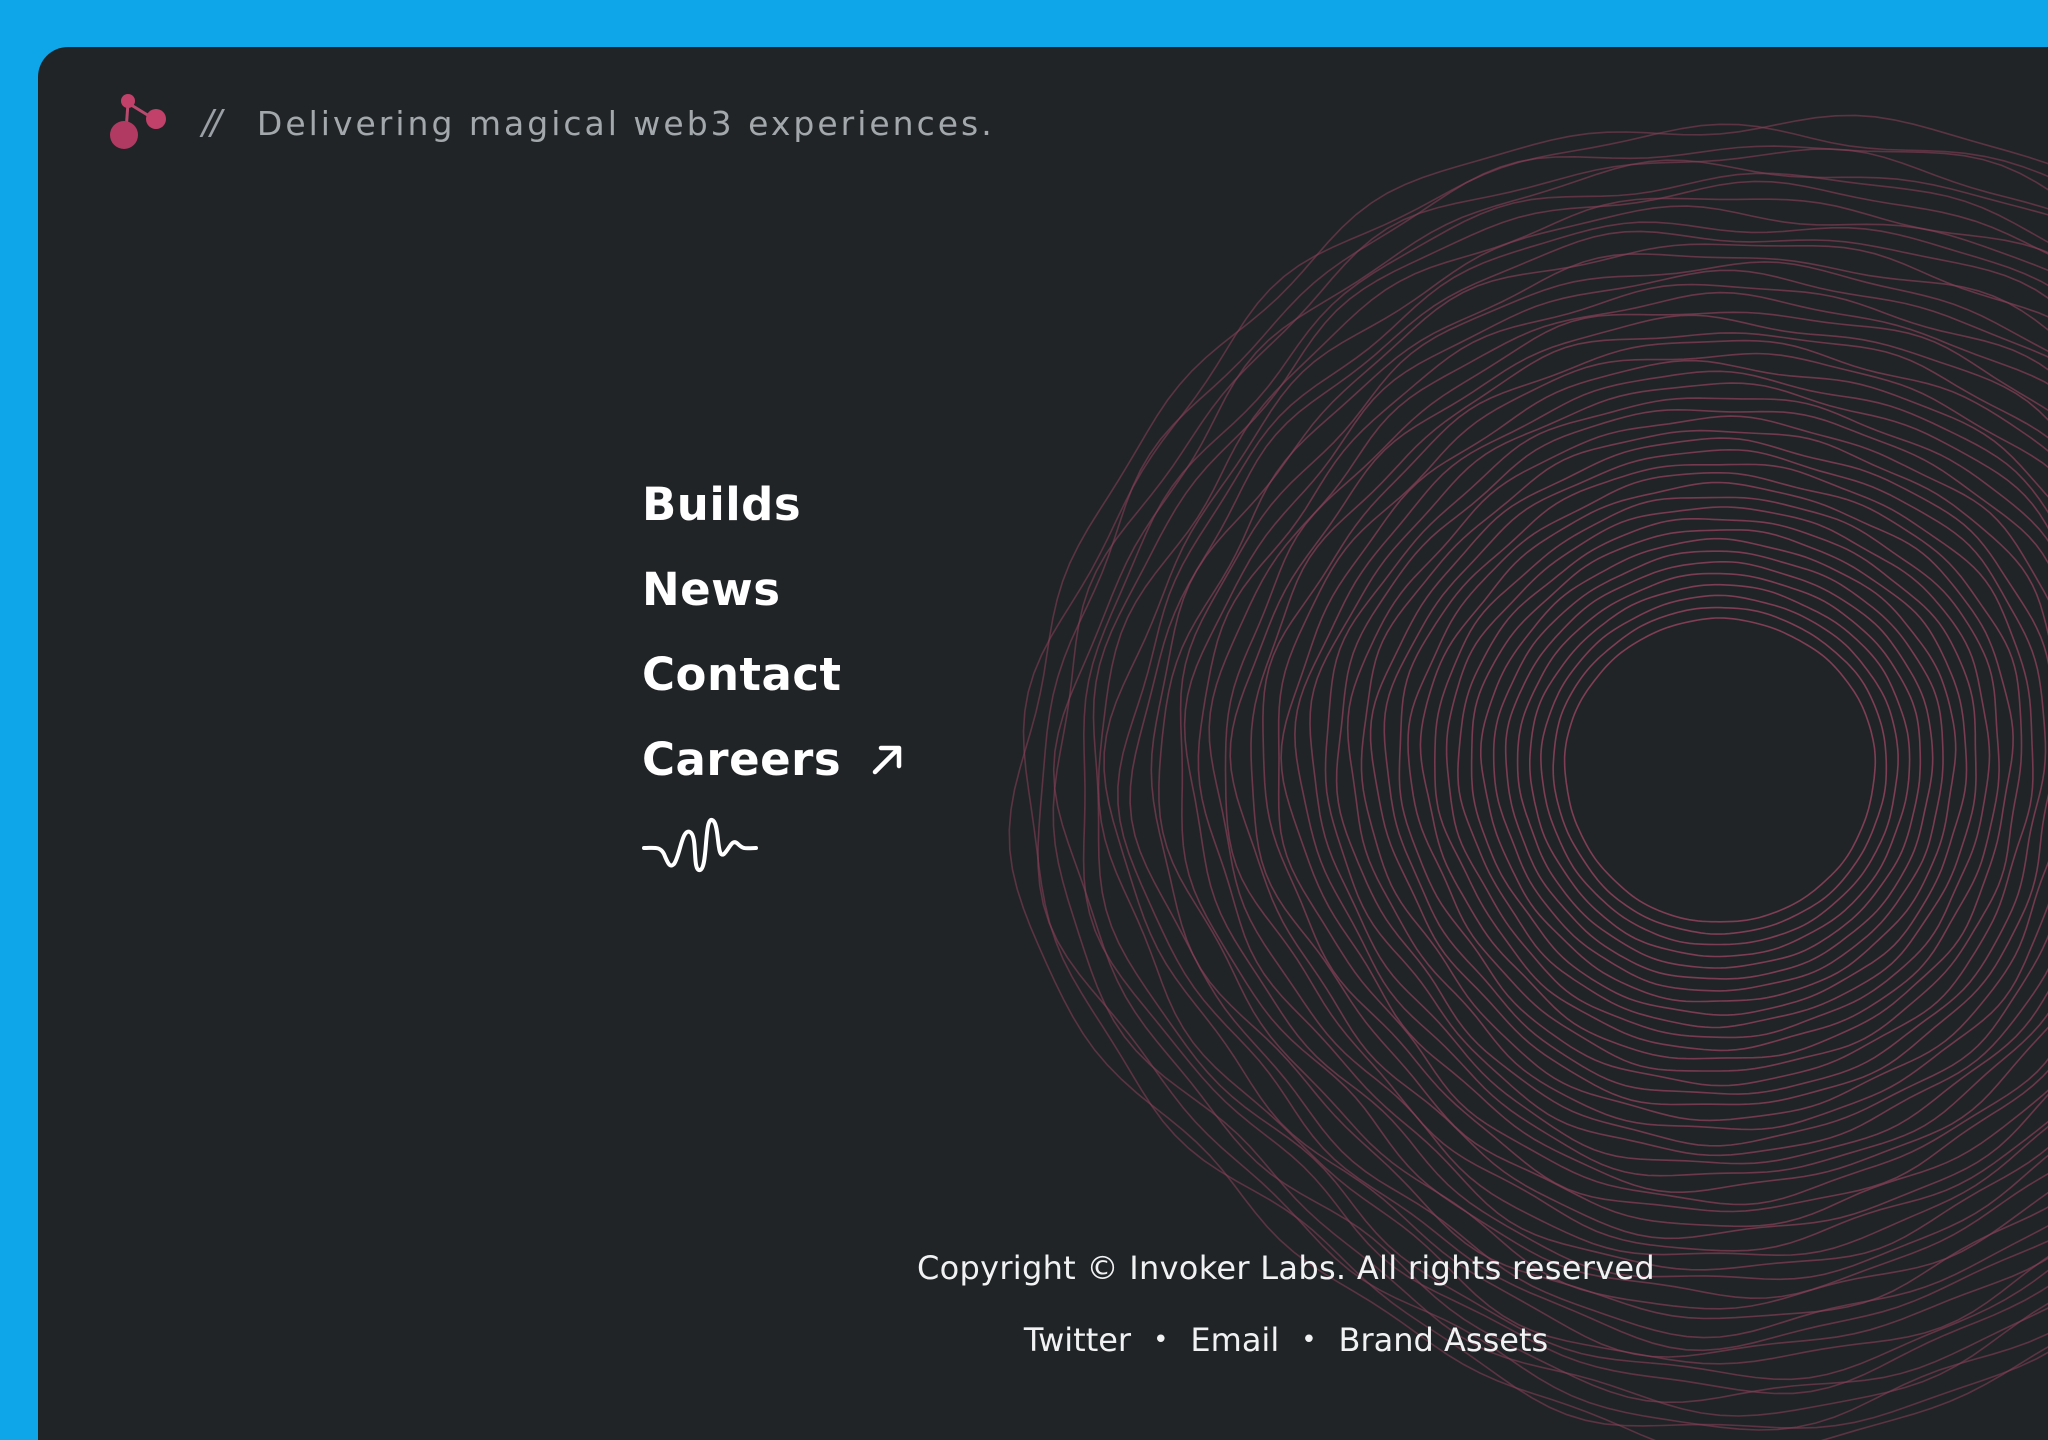 This screenshot has height=1440, width=2048. What do you see at coordinates (1286, 1340) in the screenshot?
I see `footer-links: Twitter • Email • Brand Assets` at bounding box center [1286, 1340].